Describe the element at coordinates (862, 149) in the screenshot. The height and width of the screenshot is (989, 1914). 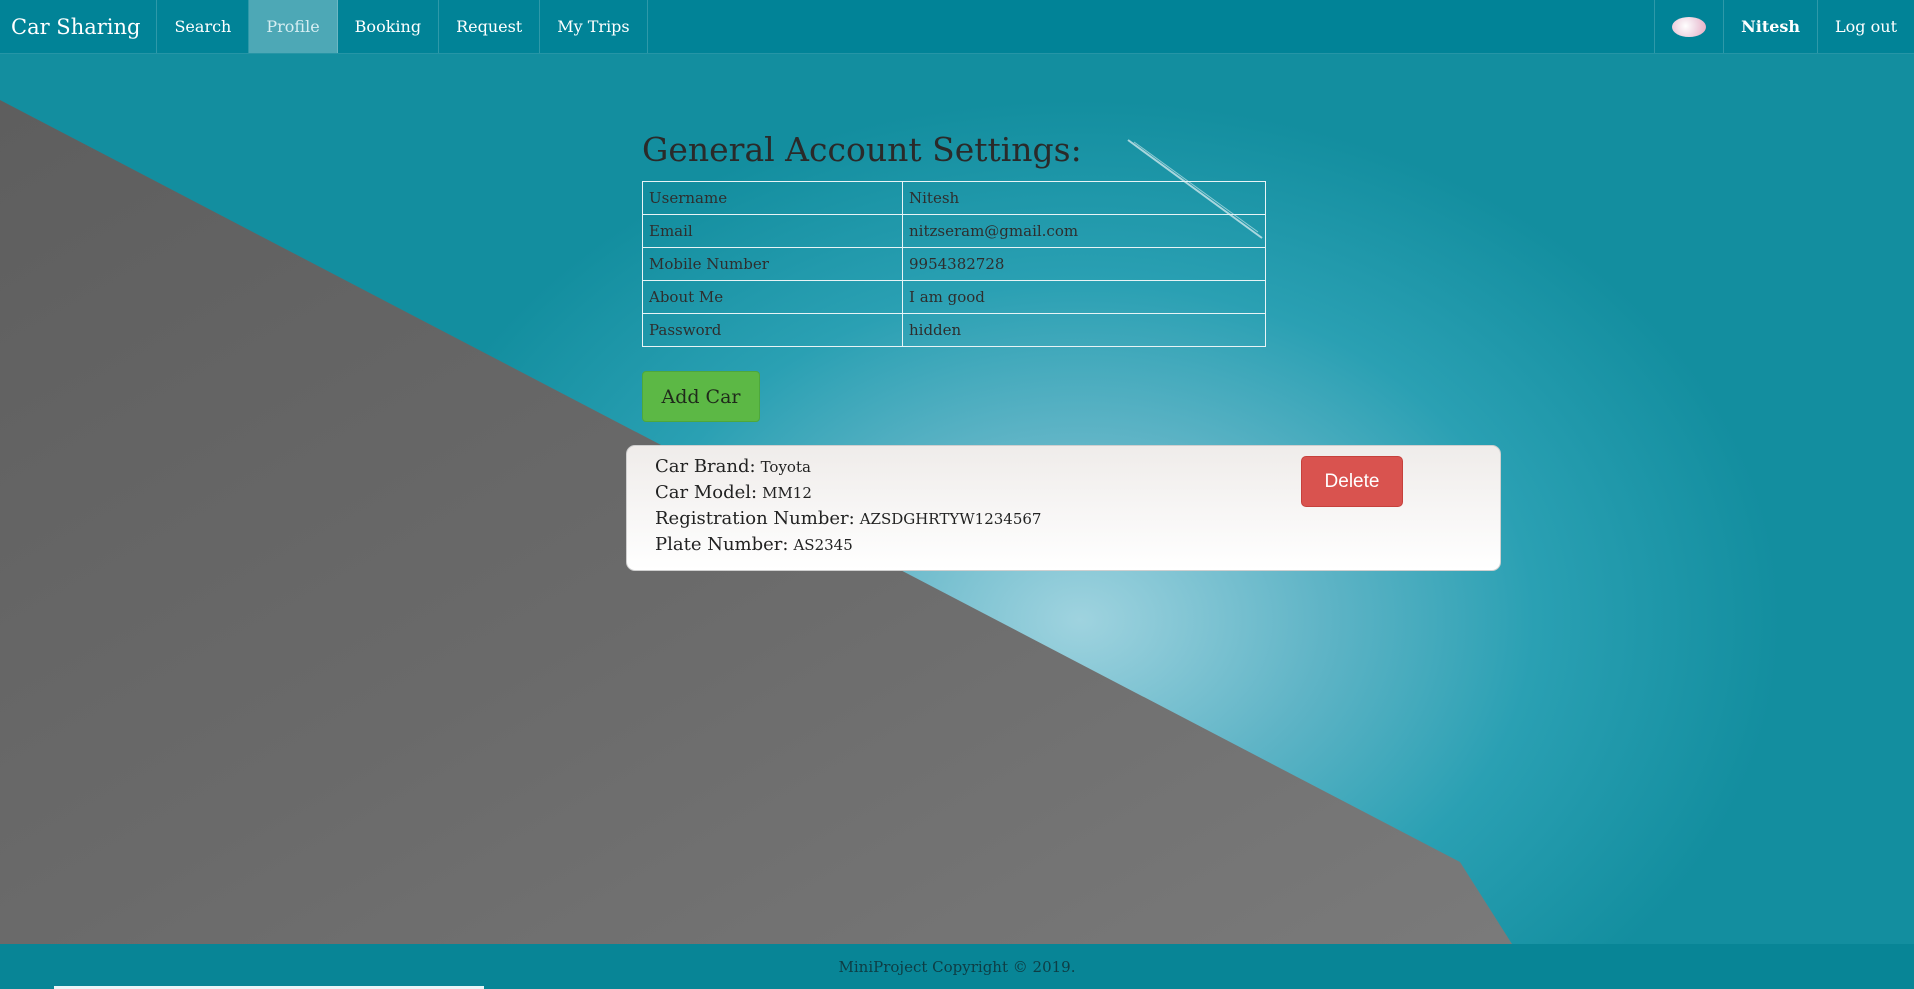
I see `page-title: General Account Settings:` at that location.